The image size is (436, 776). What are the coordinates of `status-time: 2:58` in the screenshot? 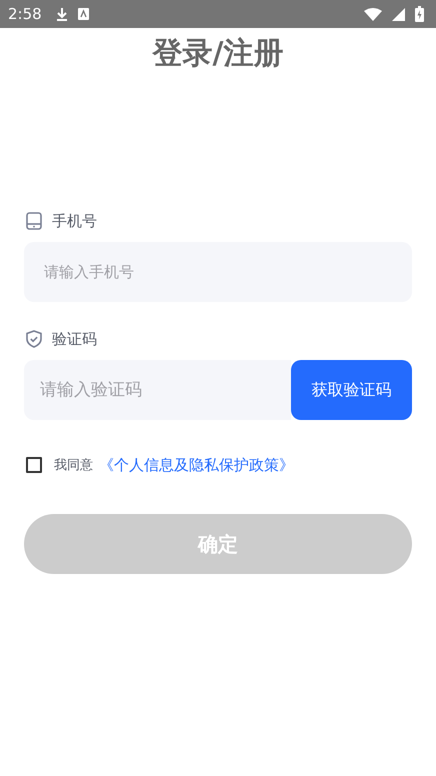 It's located at (25, 14).